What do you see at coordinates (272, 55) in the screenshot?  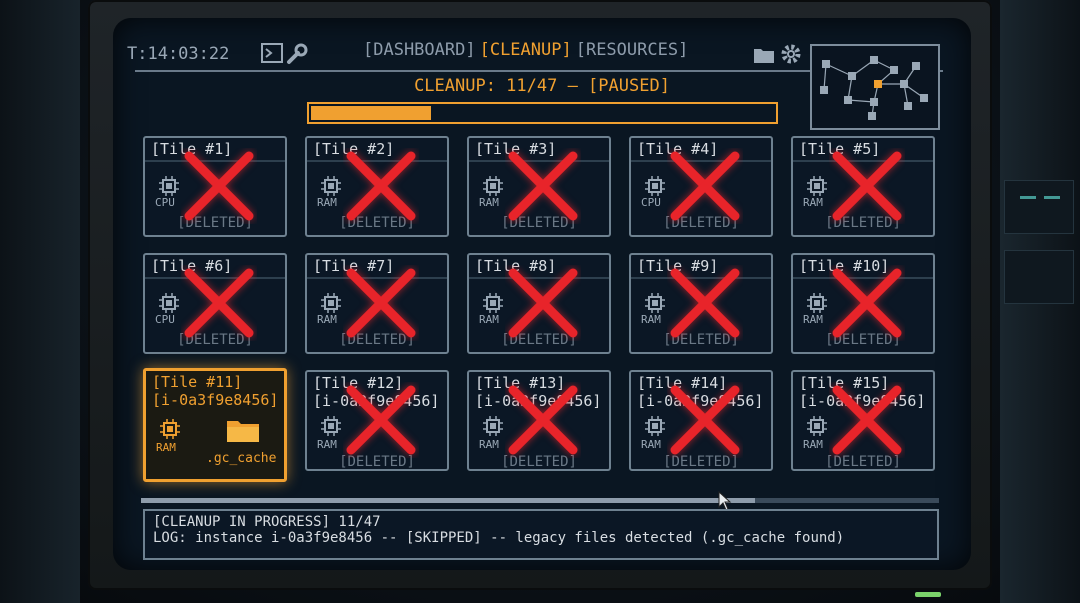 I see `terminal-icon` at bounding box center [272, 55].